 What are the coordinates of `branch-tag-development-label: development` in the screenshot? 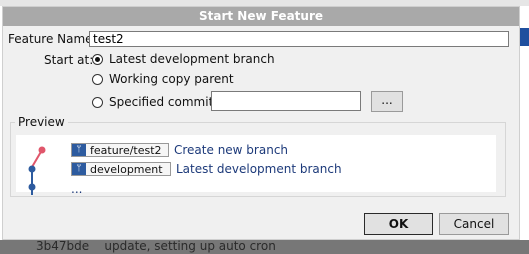 It's located at (126, 169).